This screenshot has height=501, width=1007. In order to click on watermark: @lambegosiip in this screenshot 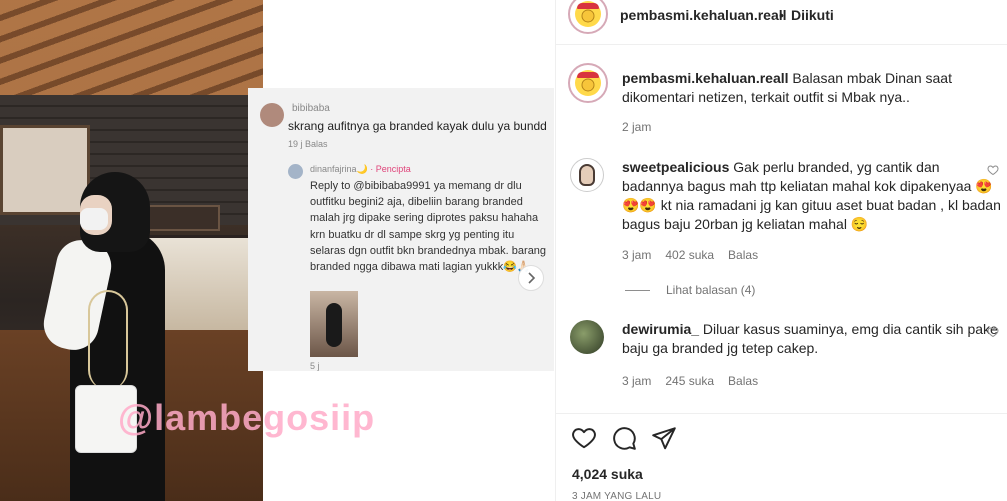, I will do `click(247, 417)`.